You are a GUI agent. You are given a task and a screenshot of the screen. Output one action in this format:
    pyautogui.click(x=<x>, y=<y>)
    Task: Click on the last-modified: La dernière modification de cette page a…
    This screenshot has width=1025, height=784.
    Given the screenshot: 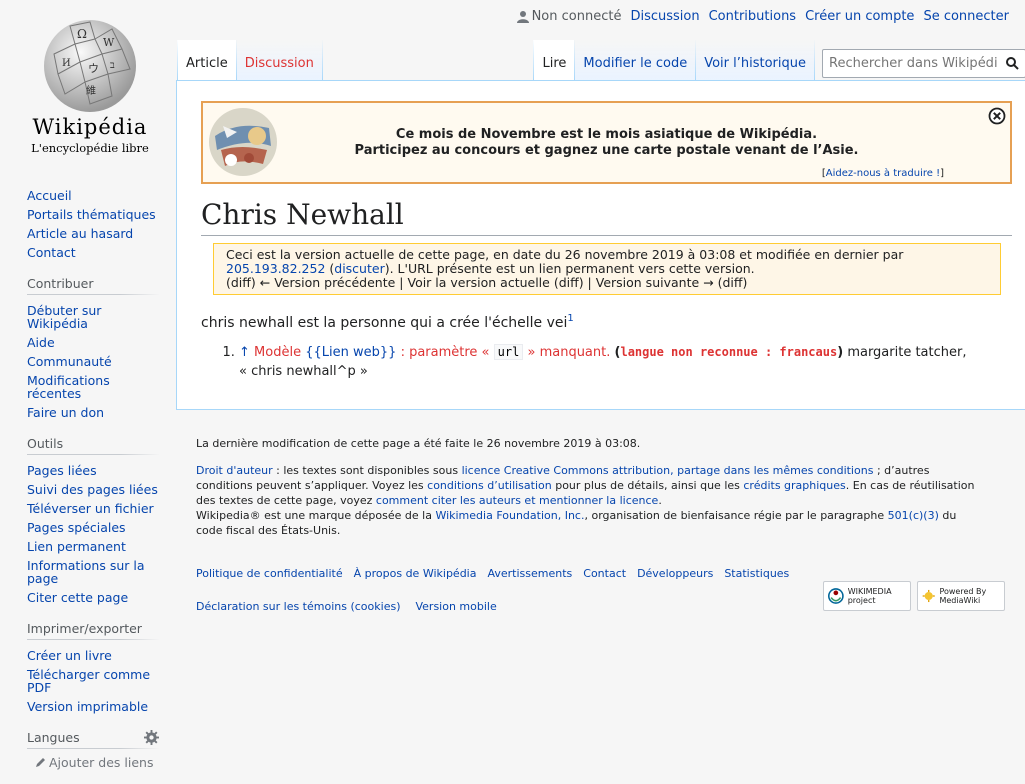 What is the action you would take?
    pyautogui.click(x=418, y=443)
    